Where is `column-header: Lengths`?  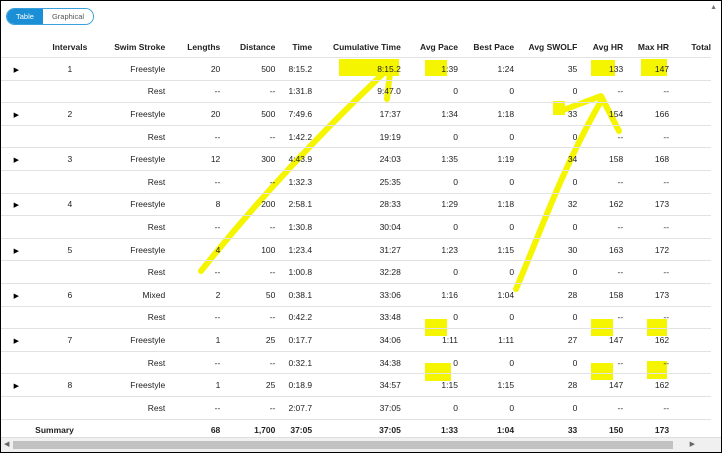 column-header: Lengths is located at coordinates (192, 47).